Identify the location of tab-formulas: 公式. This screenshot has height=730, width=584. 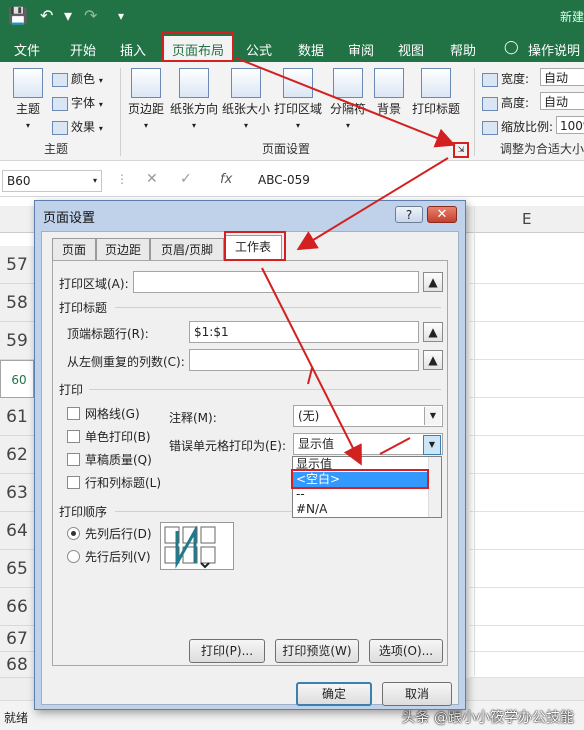
(259, 49).